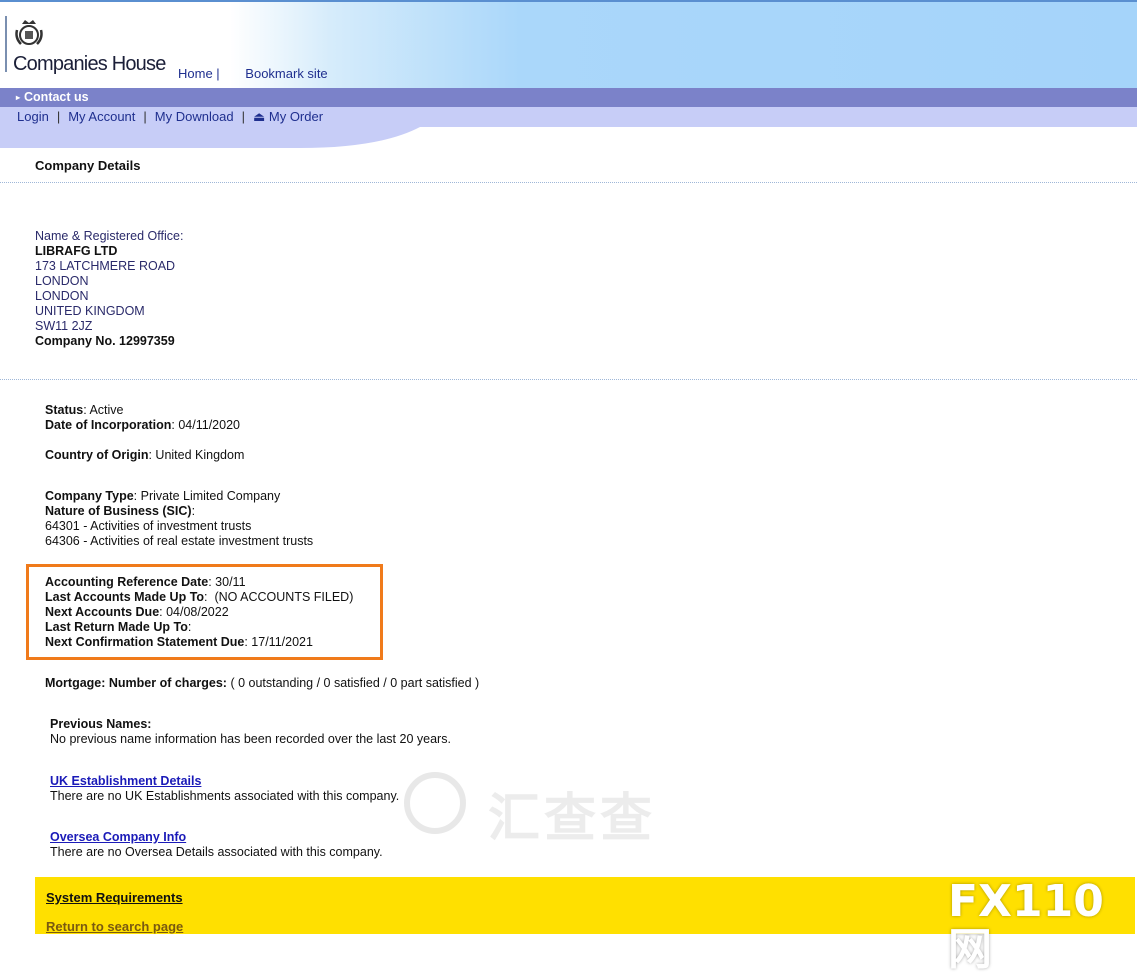 The width and height of the screenshot is (1137, 975). What do you see at coordinates (125, 597) in the screenshot?
I see `last-accounts-label: Last Accounts Made Up To` at bounding box center [125, 597].